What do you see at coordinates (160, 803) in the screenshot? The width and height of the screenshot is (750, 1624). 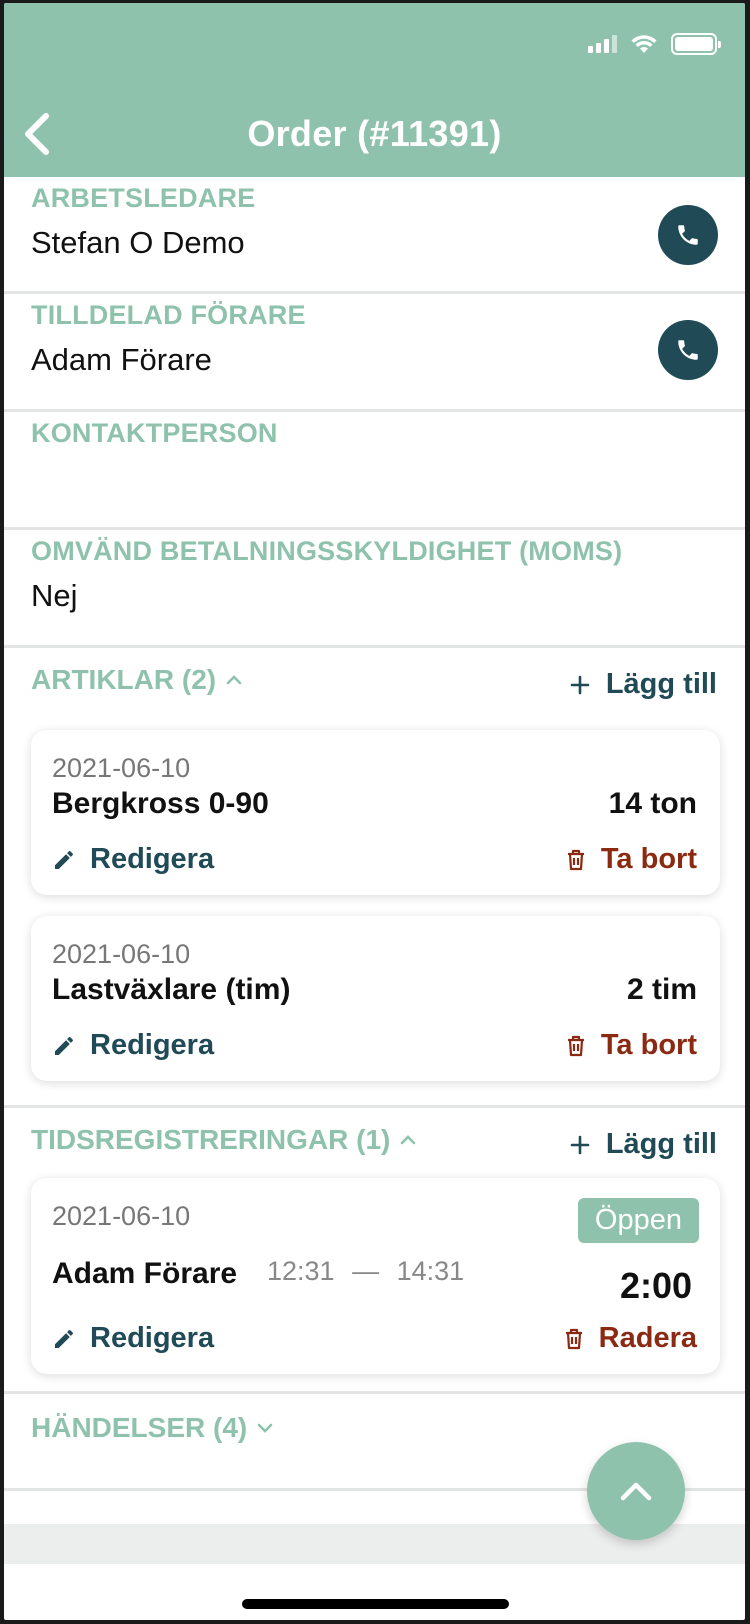 I see `article-name: Bergkross 0-90` at bounding box center [160, 803].